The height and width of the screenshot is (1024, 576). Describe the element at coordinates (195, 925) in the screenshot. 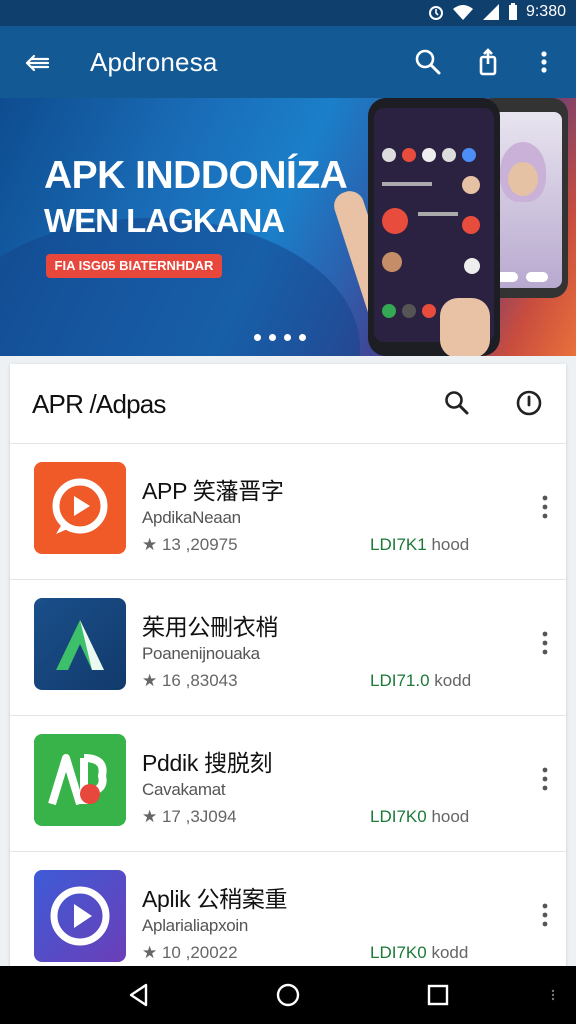

I see `app-developer: Aplarialiapxoin` at that location.